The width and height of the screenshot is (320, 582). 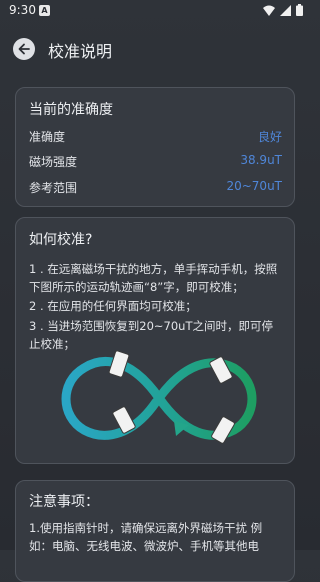 What do you see at coordinates (269, 10) in the screenshot?
I see `wifi-icon` at bounding box center [269, 10].